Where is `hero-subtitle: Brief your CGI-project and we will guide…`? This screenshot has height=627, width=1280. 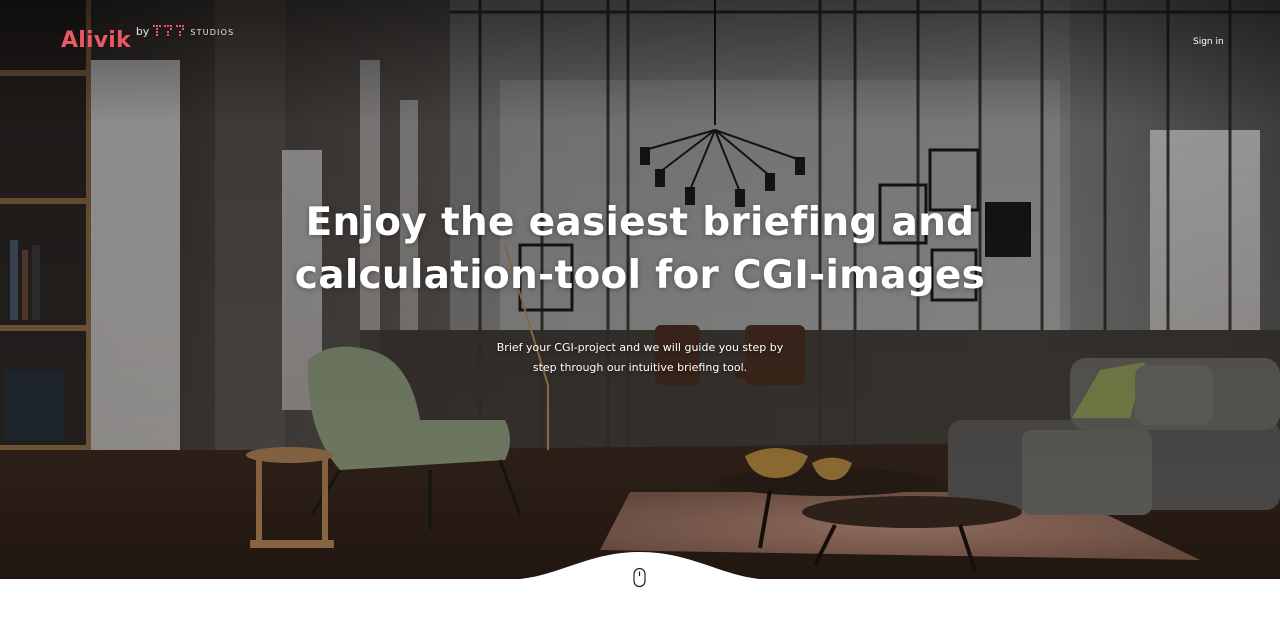 hero-subtitle: Brief your CGI-project and we will guide… is located at coordinates (640, 358).